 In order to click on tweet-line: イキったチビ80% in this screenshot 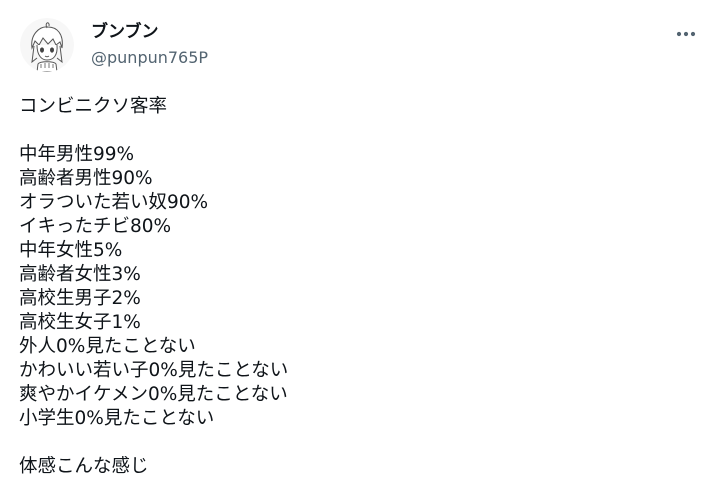, I will do `click(95, 226)`.